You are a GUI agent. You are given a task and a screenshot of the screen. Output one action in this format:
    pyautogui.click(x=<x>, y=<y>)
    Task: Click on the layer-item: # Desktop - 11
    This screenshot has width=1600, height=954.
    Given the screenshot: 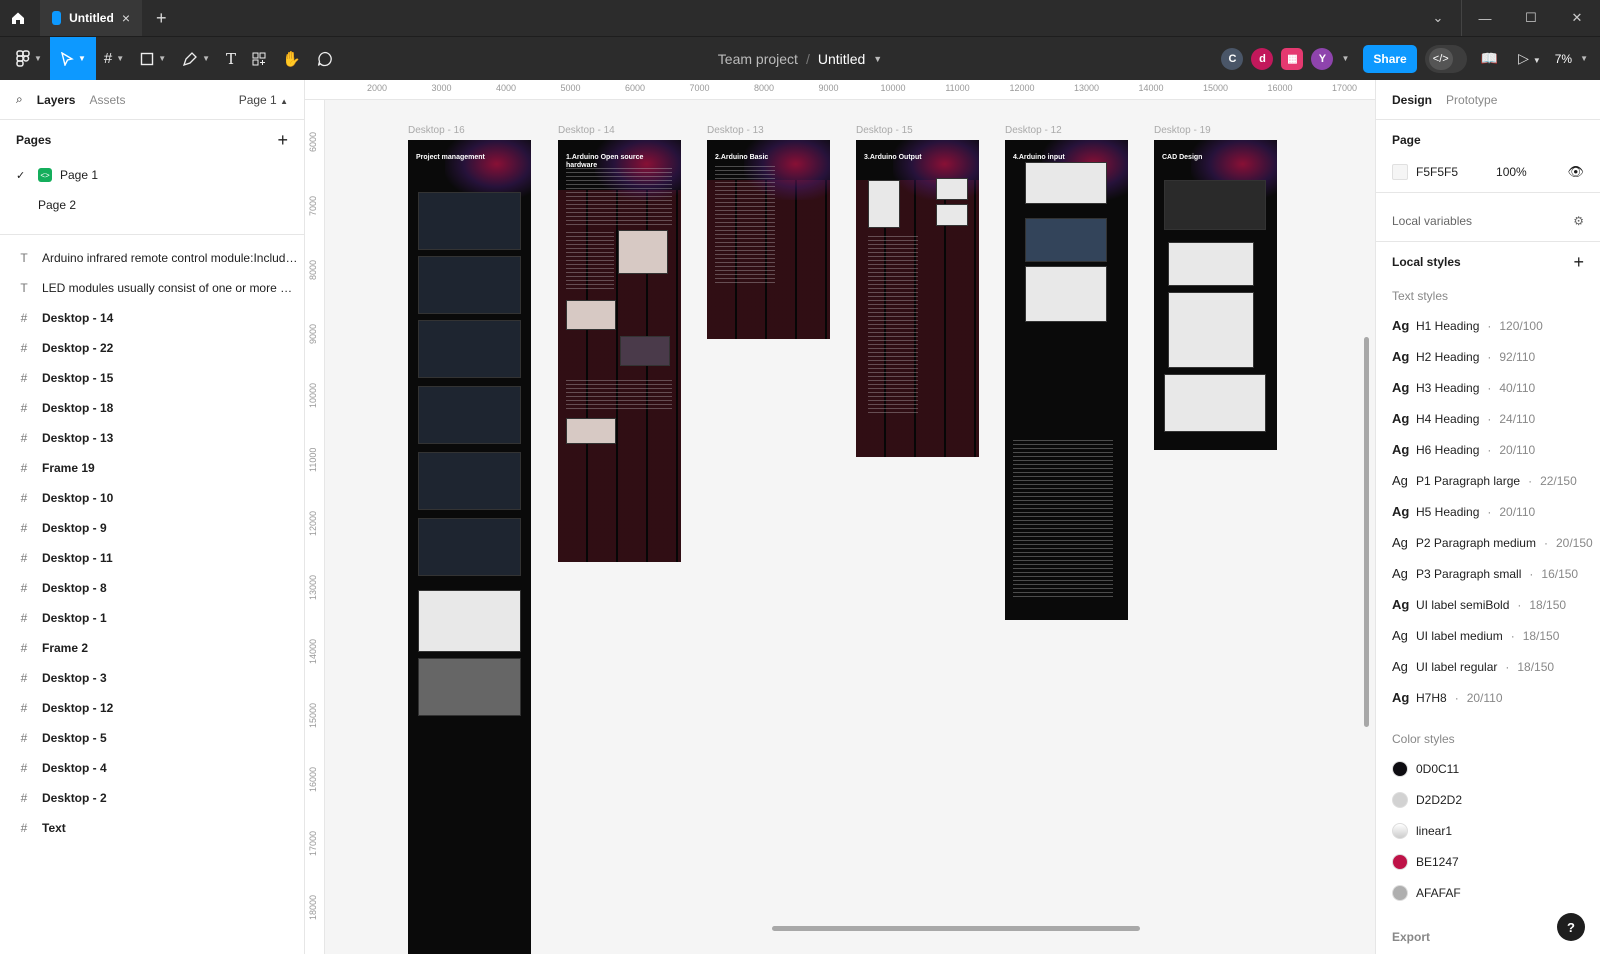 What is the action you would take?
    pyautogui.click(x=152, y=558)
    